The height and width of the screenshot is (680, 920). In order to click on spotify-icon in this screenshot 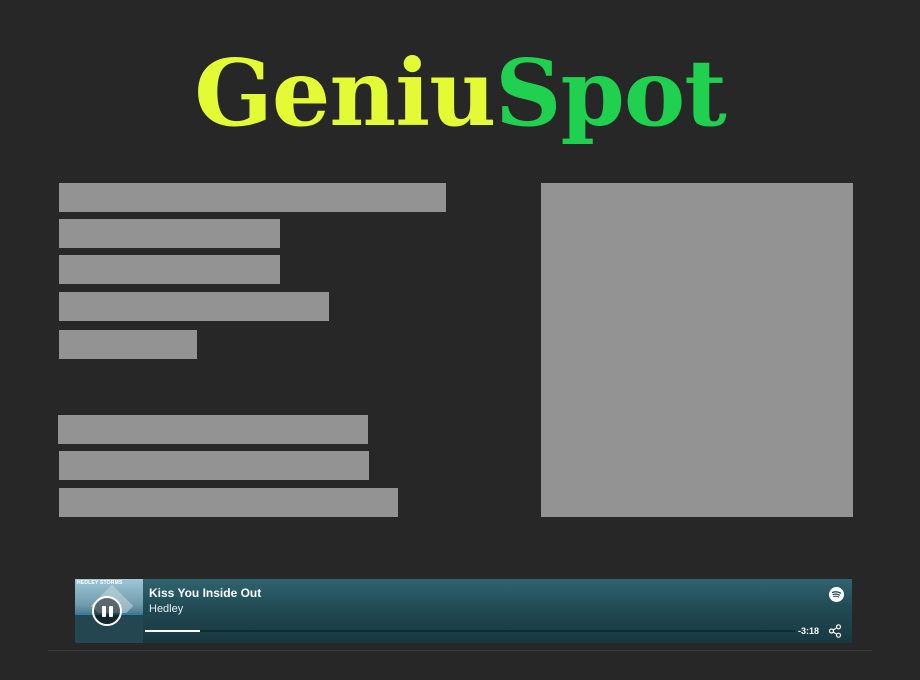, I will do `click(836, 594)`.